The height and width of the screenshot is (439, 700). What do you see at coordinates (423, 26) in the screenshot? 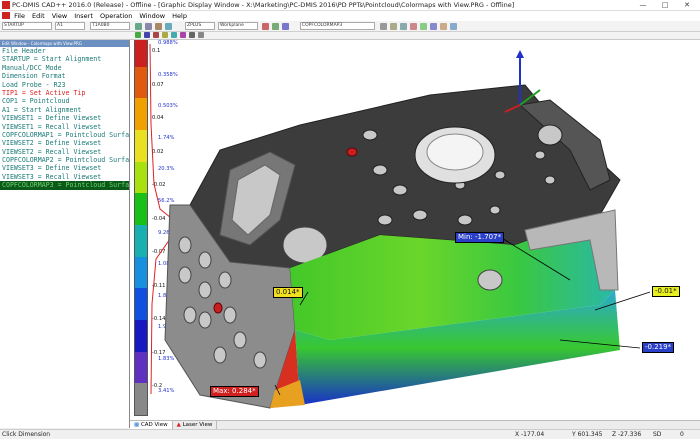
I see `export-icon` at bounding box center [423, 26].